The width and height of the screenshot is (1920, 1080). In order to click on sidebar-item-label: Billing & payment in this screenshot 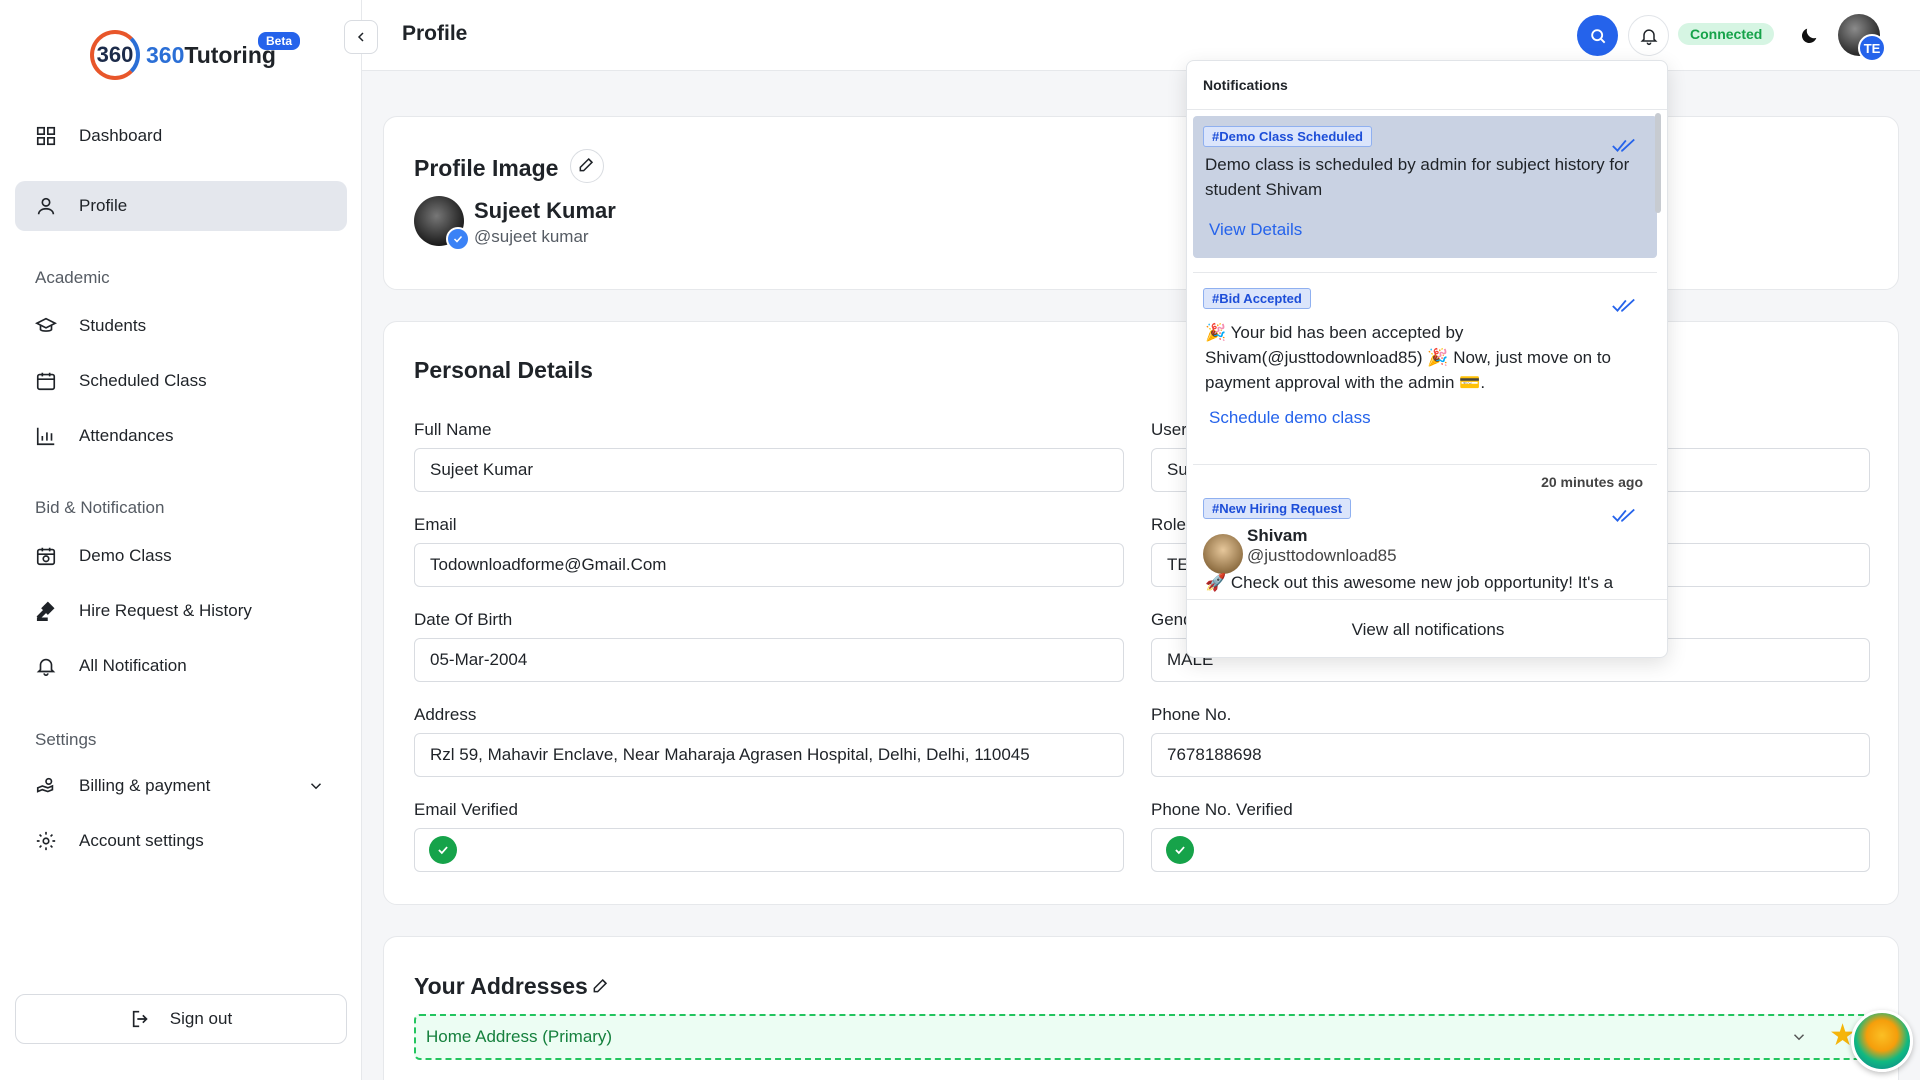, I will do `click(145, 785)`.